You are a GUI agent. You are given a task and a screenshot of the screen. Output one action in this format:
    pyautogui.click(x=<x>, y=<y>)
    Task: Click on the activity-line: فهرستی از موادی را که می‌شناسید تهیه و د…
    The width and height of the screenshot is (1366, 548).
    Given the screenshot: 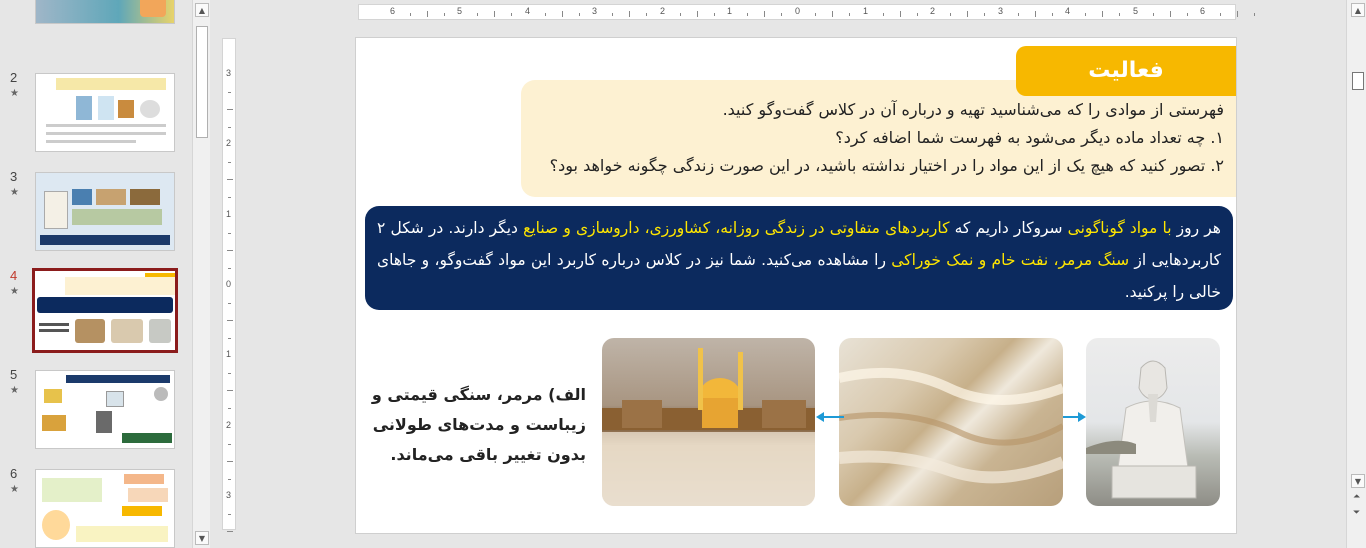 What is the action you would take?
    pyautogui.click(x=973, y=109)
    